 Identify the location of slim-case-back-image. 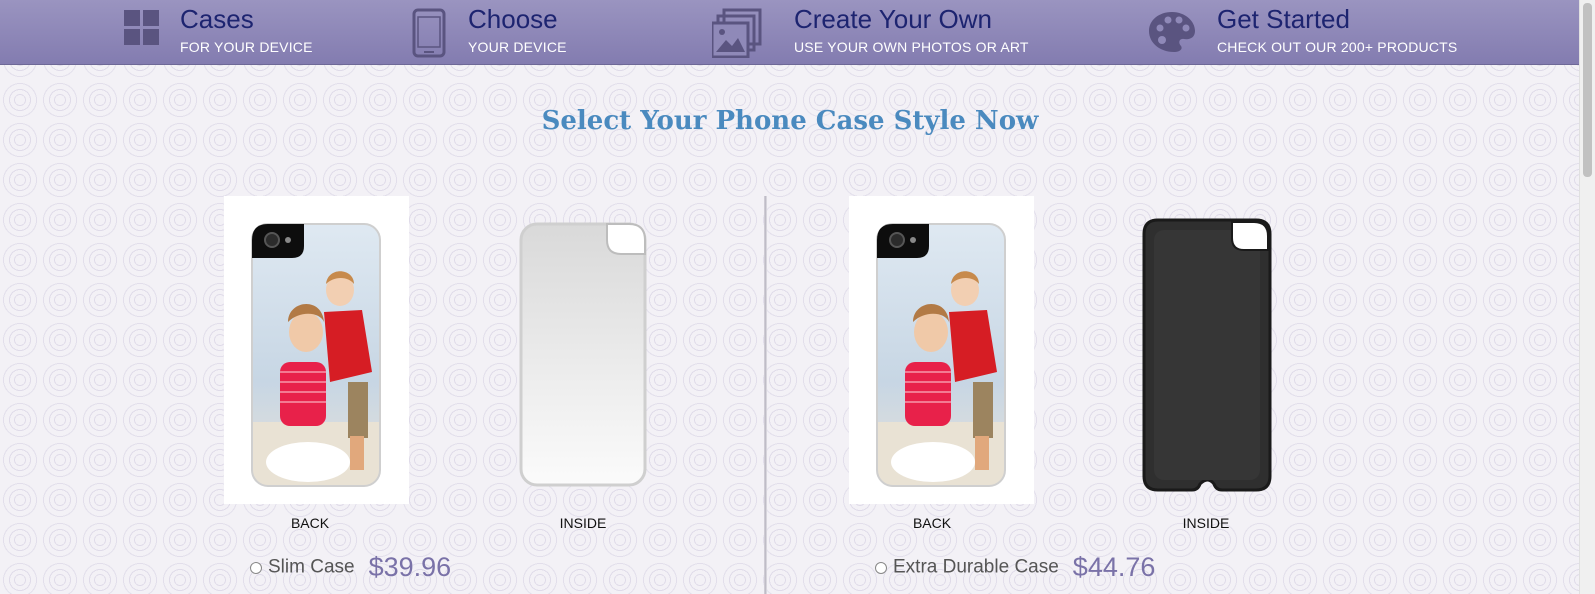
(316, 355).